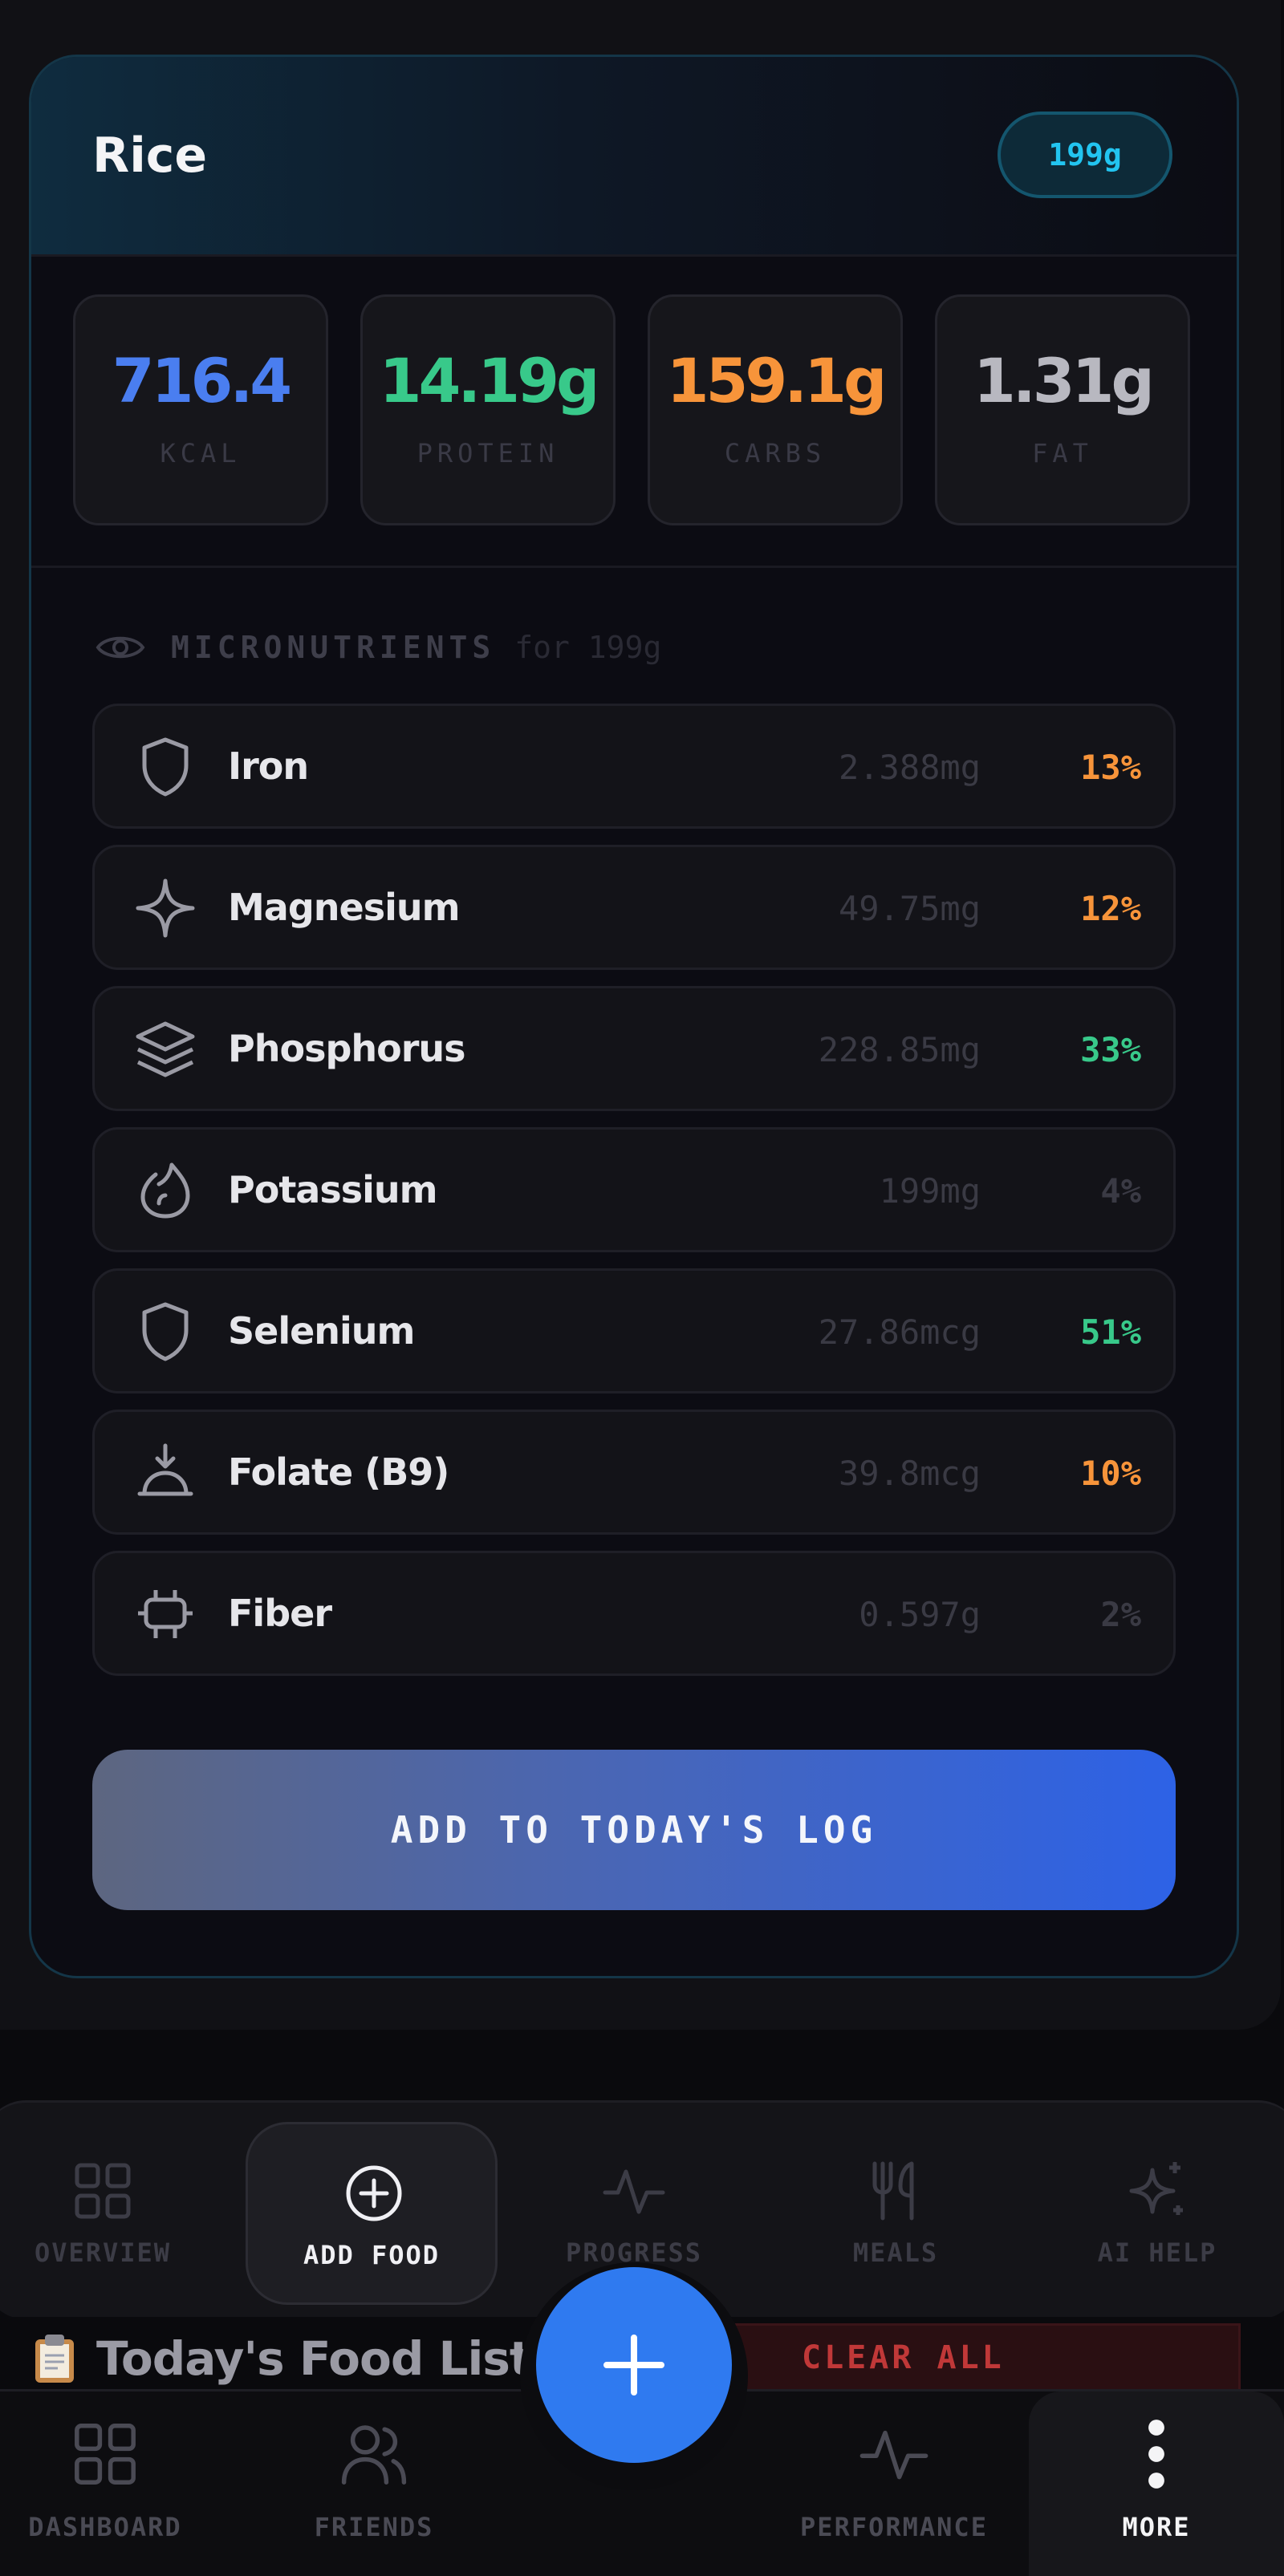  I want to click on macro-fat-value: 1.31g, so click(1064, 380).